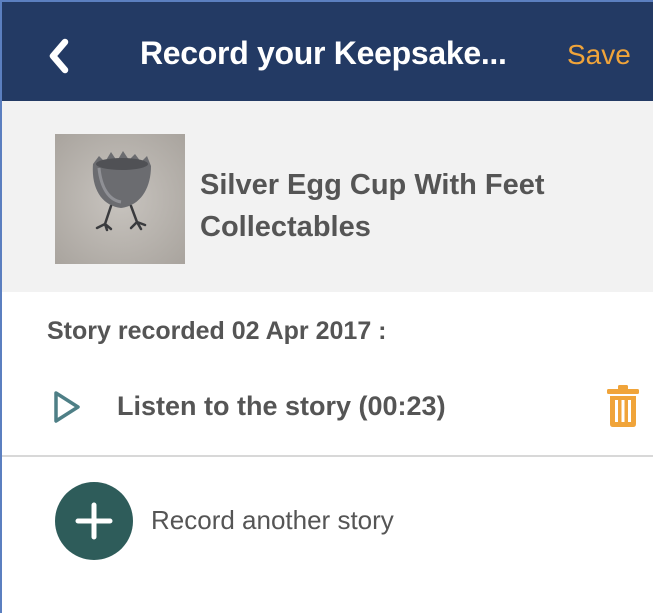  I want to click on trash-icon, so click(623, 406).